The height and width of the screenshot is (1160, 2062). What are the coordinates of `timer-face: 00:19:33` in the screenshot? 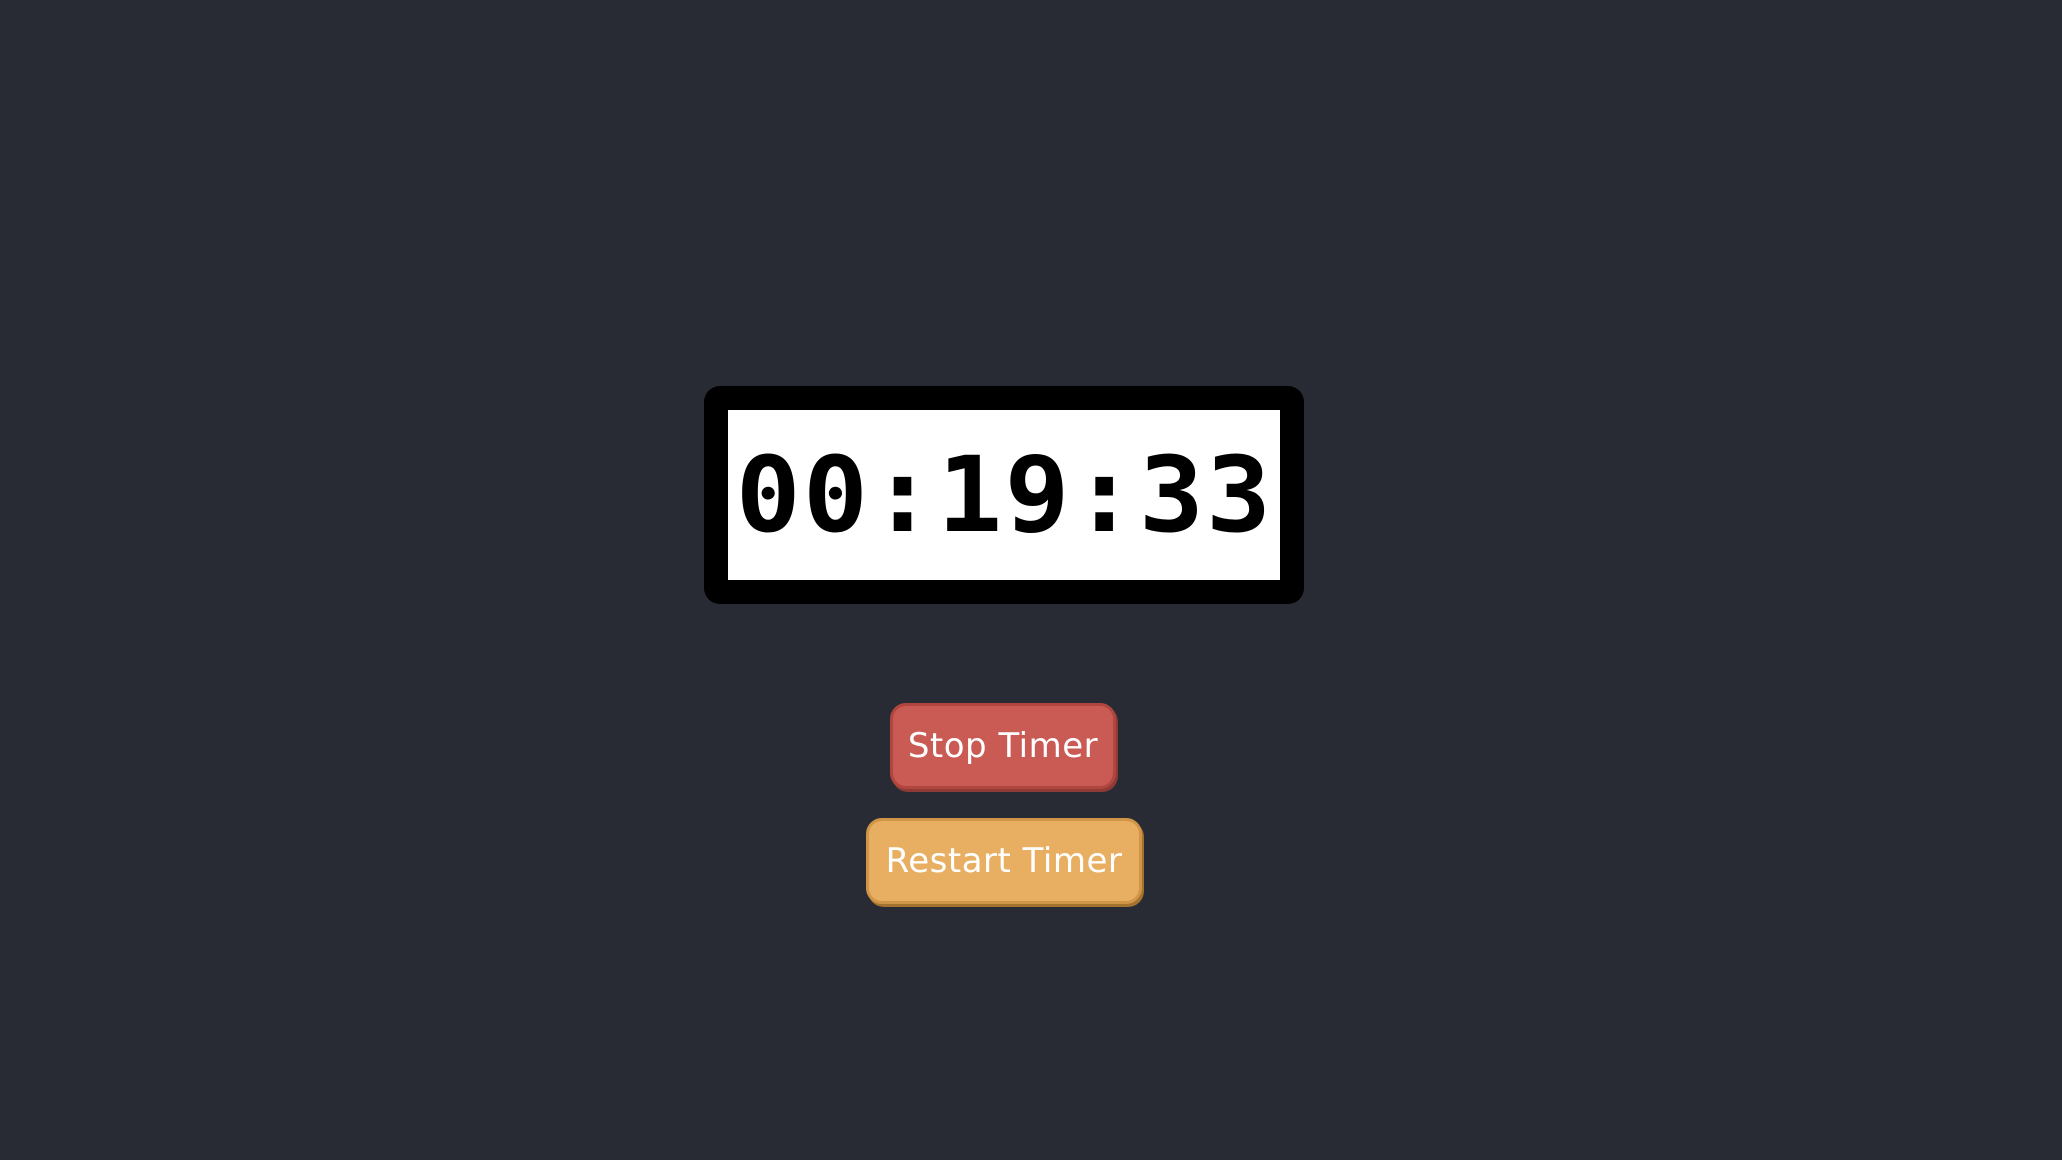 It's located at (1004, 495).